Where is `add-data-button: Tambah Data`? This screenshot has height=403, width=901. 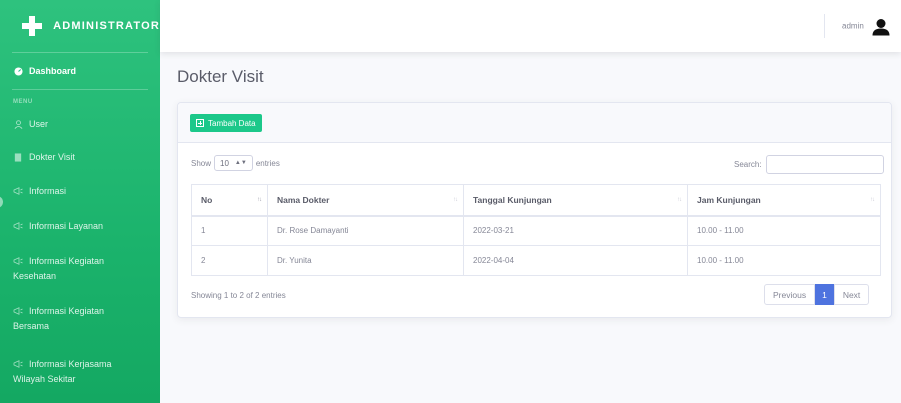
add-data-button: Tambah Data is located at coordinates (226, 123).